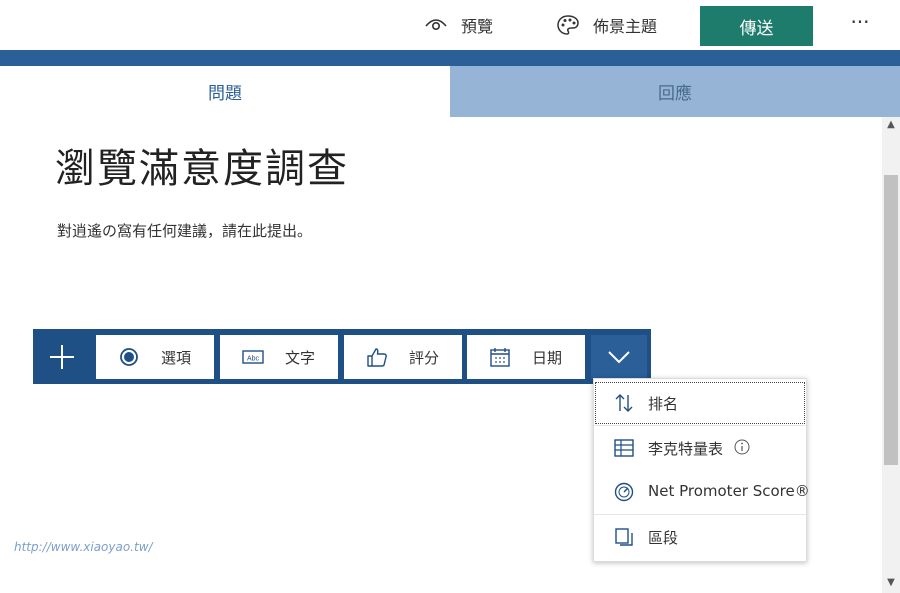 This screenshot has width=900, height=593. I want to click on radio-icon, so click(129, 357).